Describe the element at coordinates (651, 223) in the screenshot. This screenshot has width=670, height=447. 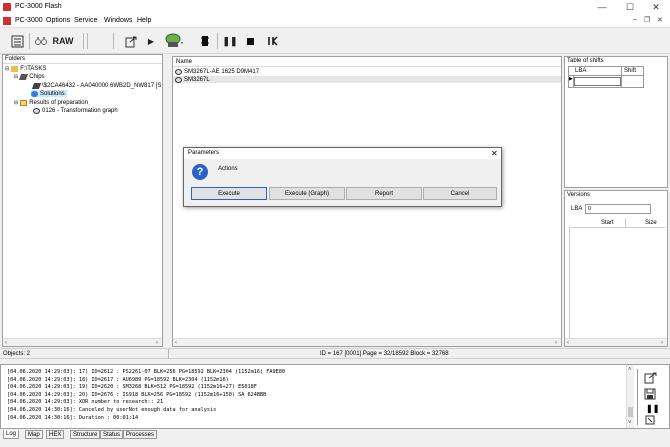
I see `versions-col-size: Size` at that location.